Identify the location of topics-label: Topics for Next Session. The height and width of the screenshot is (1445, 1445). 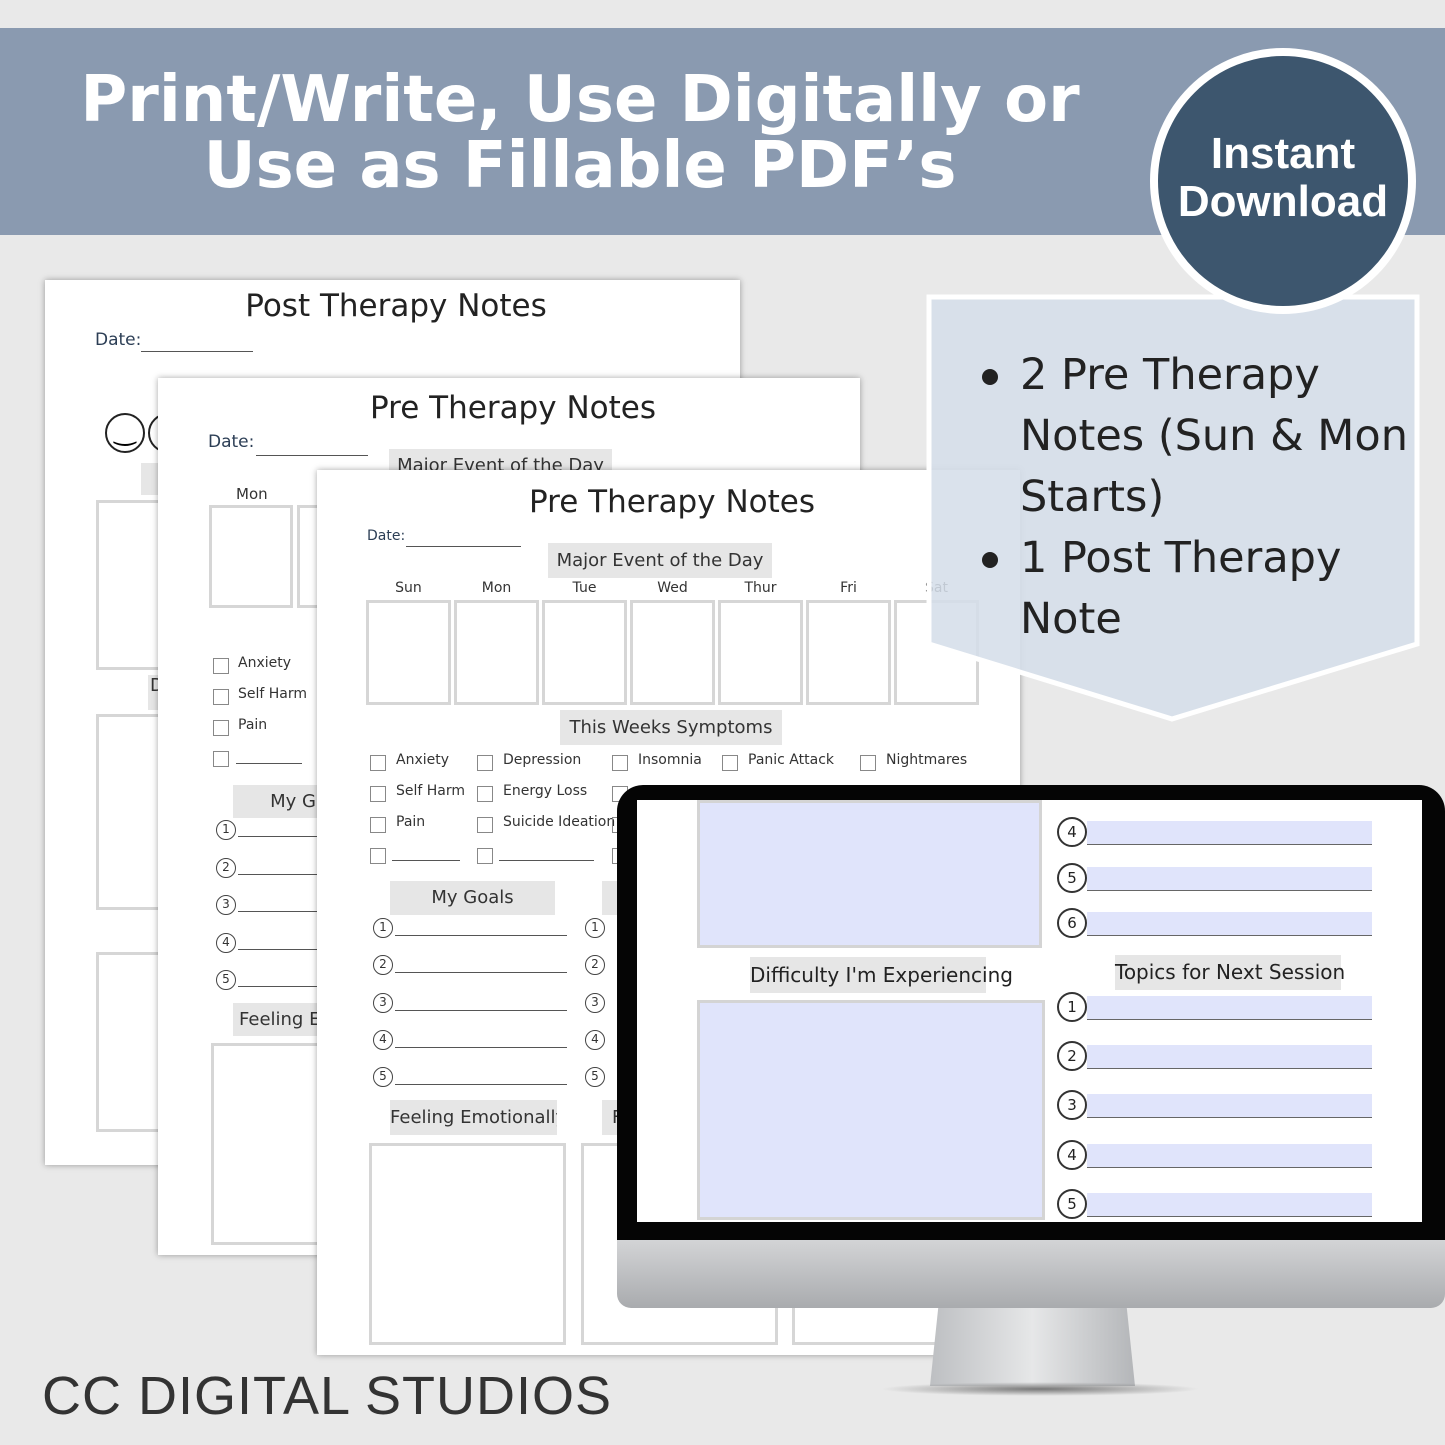
(1230, 972).